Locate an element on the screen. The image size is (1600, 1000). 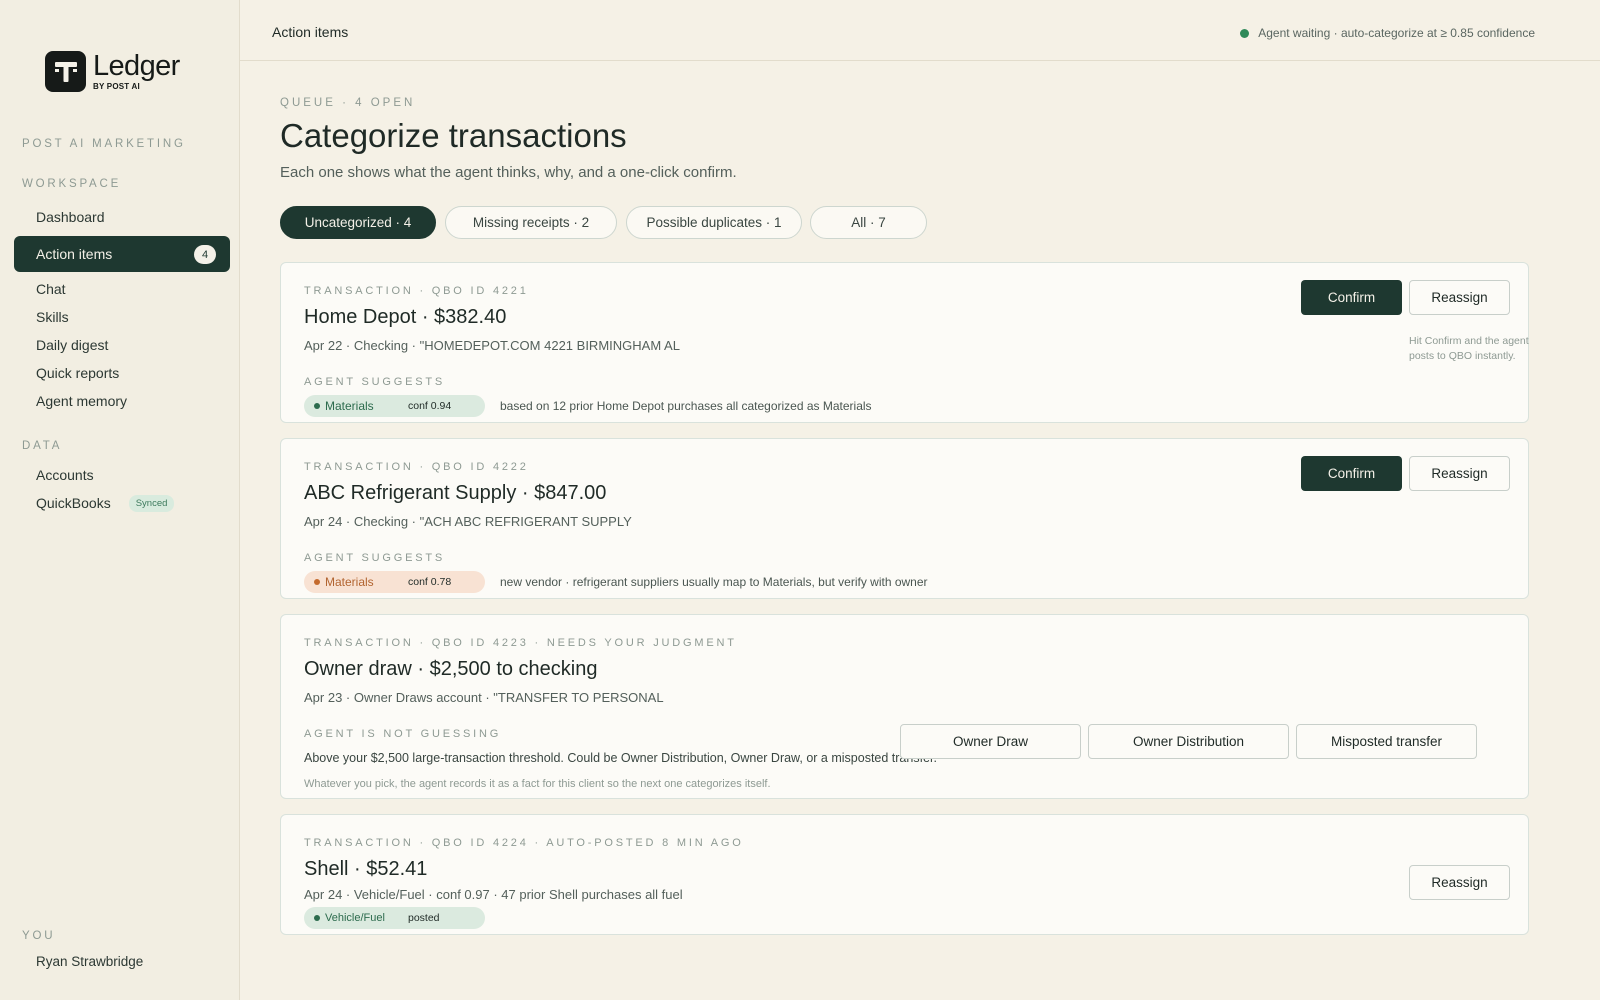
status-dot-icon is located at coordinates (1245, 33).